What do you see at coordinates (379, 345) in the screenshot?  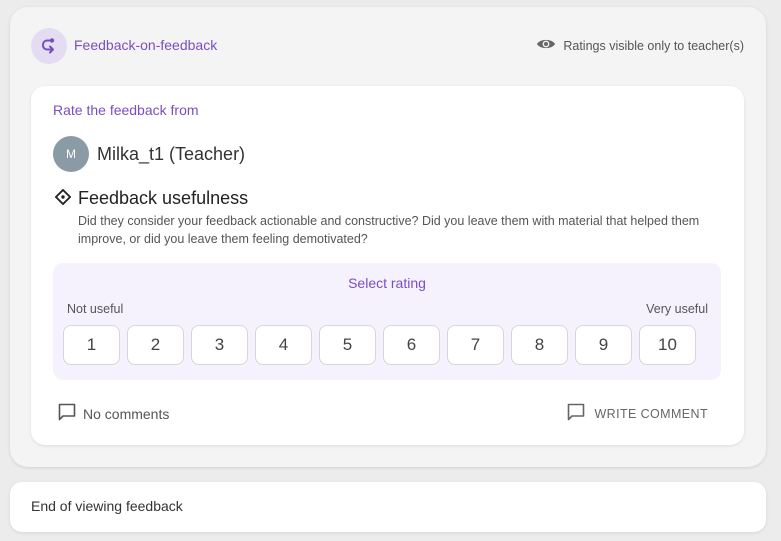 I see `rating-options: 1 2 3 4 5 6 7 8 9 10` at bounding box center [379, 345].